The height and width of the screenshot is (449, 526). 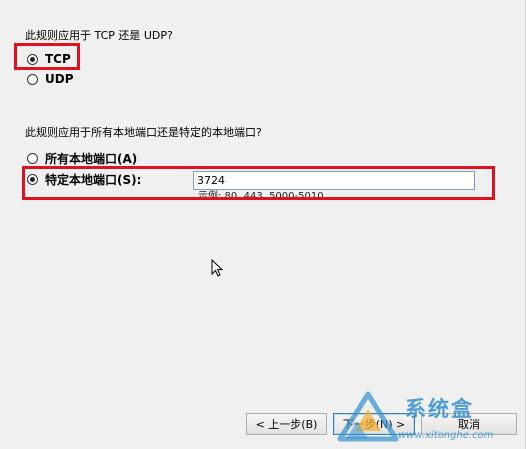 I want to click on radio-all-ports-label: 所有本地端口(A), so click(x=91, y=159).